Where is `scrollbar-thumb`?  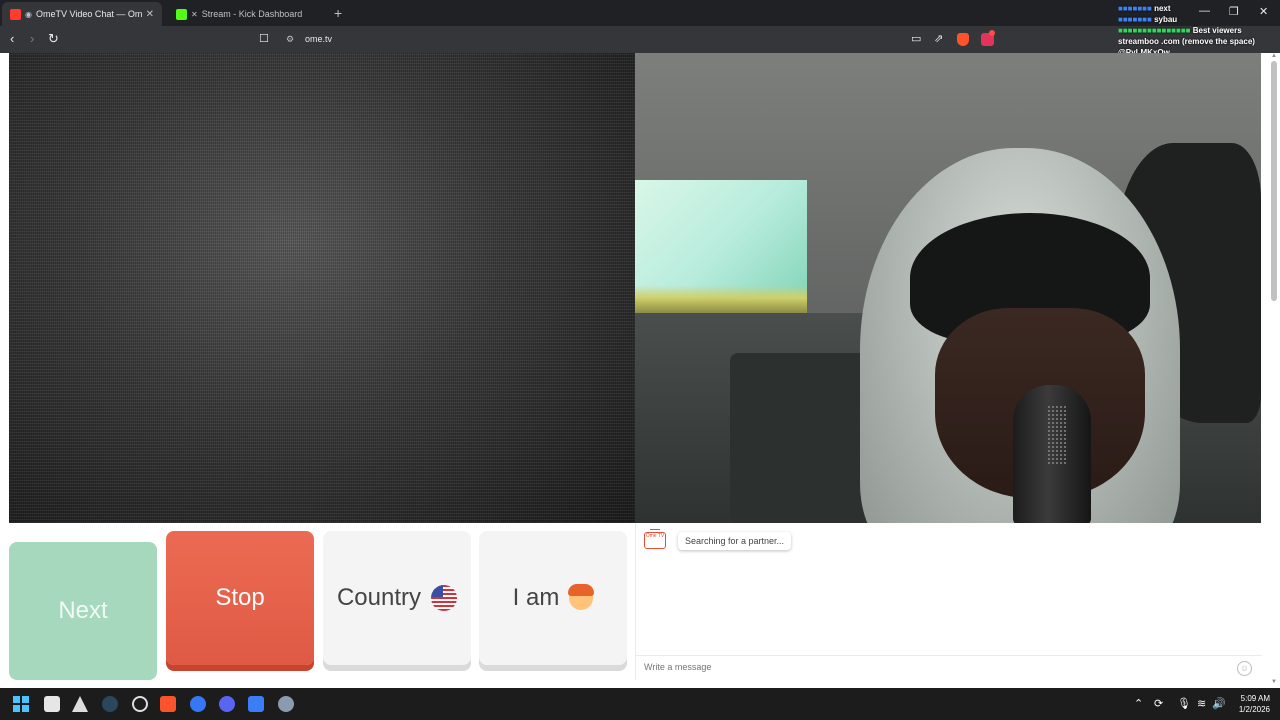 scrollbar-thumb is located at coordinates (1274, 181).